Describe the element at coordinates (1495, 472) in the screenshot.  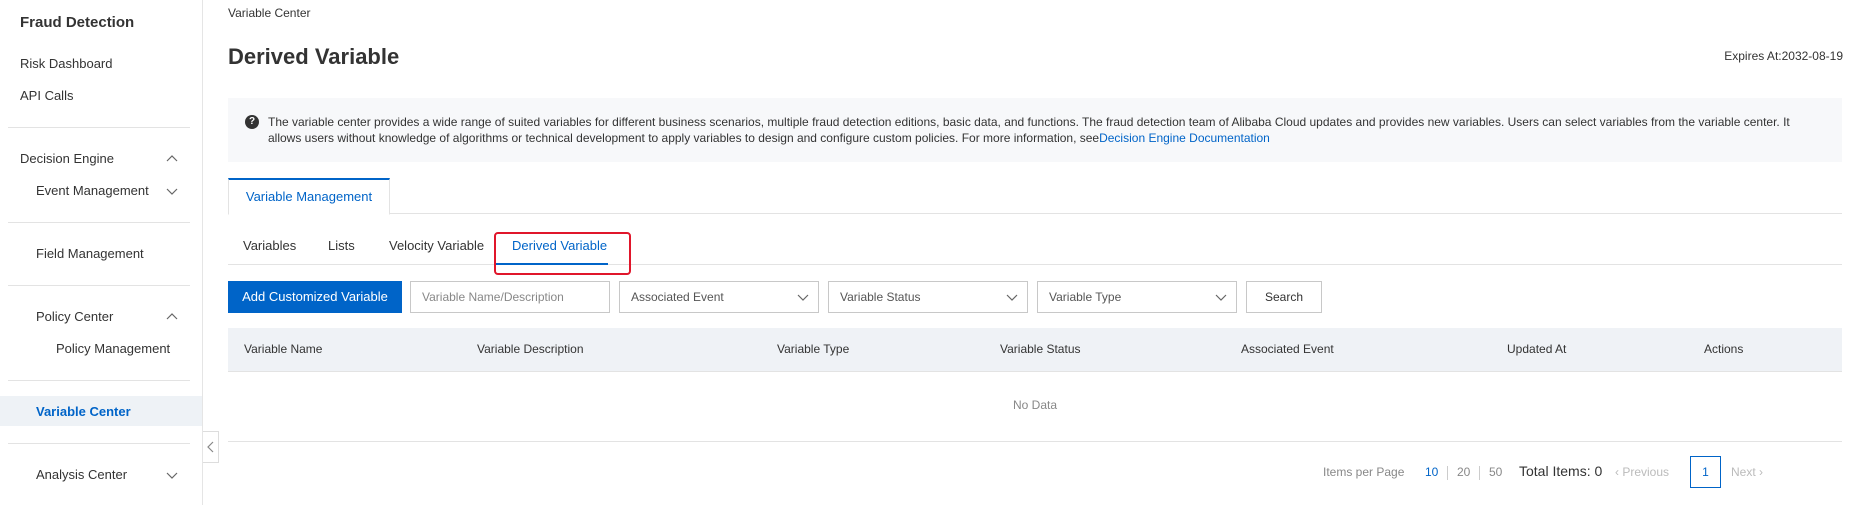
I see `page-size-50: 50` at that location.